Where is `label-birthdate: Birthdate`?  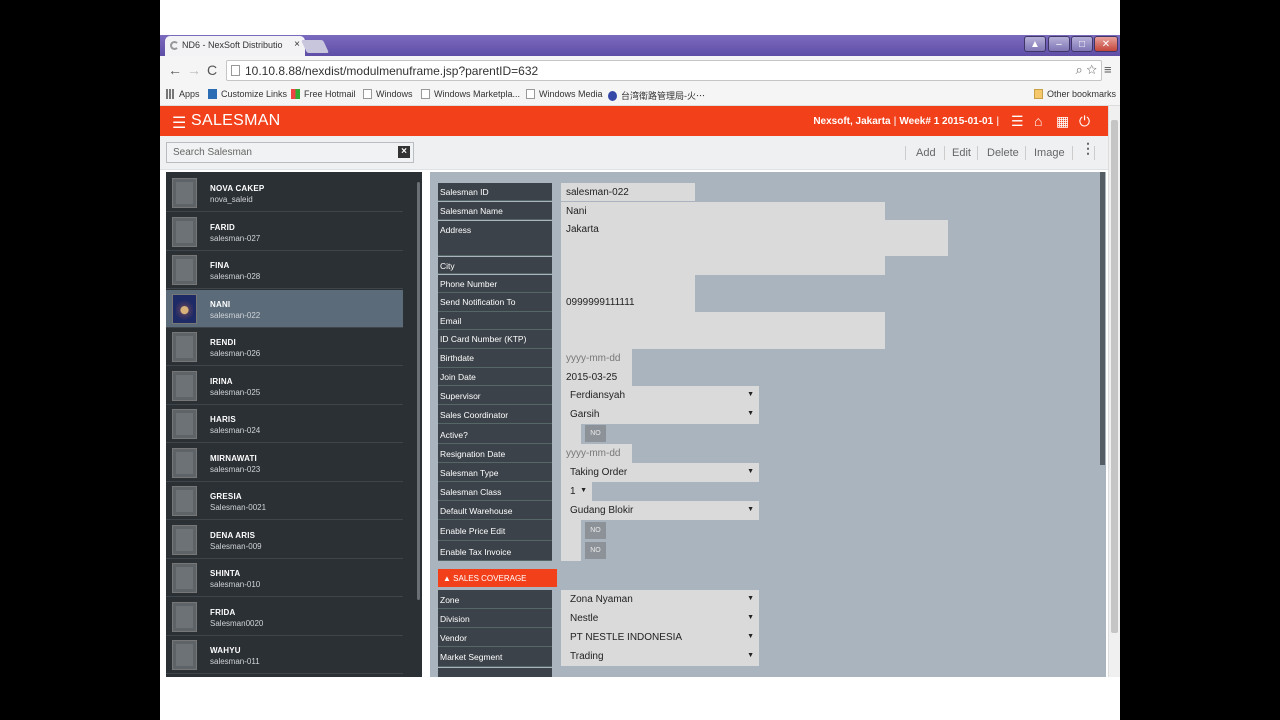 label-birthdate: Birthdate is located at coordinates (495, 358).